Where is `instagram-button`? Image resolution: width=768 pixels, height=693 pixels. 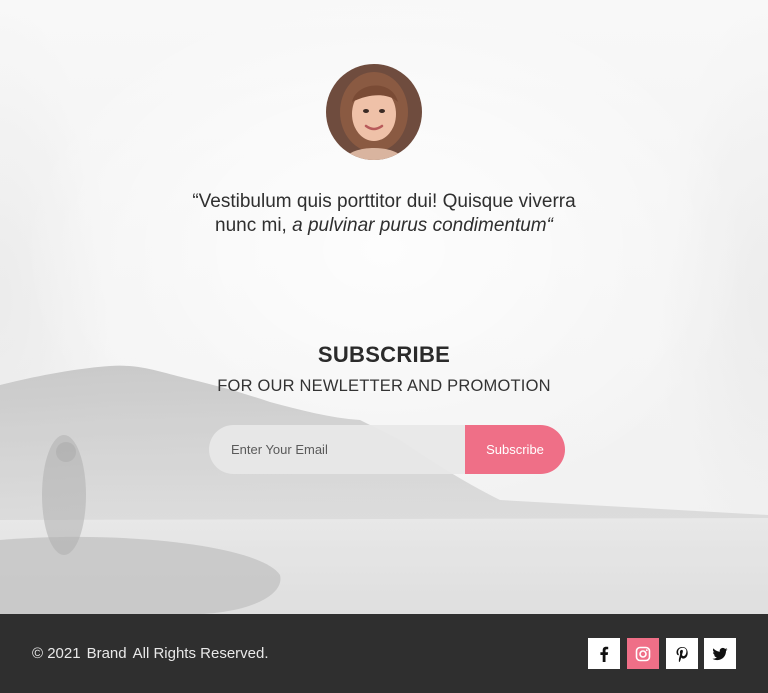
instagram-button is located at coordinates (643, 653).